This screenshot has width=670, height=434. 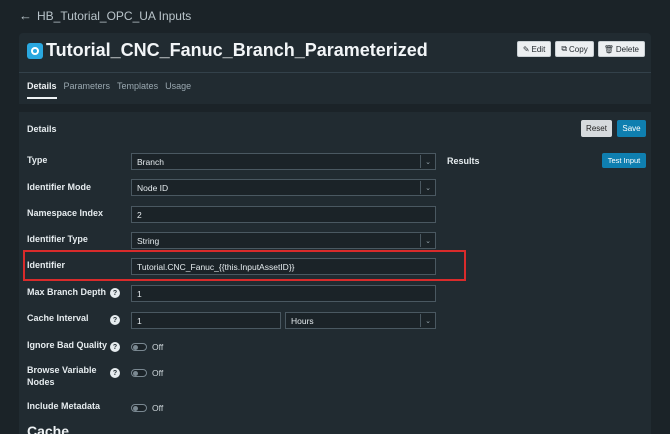 I want to click on tab-details: Details, so click(x=42, y=90).